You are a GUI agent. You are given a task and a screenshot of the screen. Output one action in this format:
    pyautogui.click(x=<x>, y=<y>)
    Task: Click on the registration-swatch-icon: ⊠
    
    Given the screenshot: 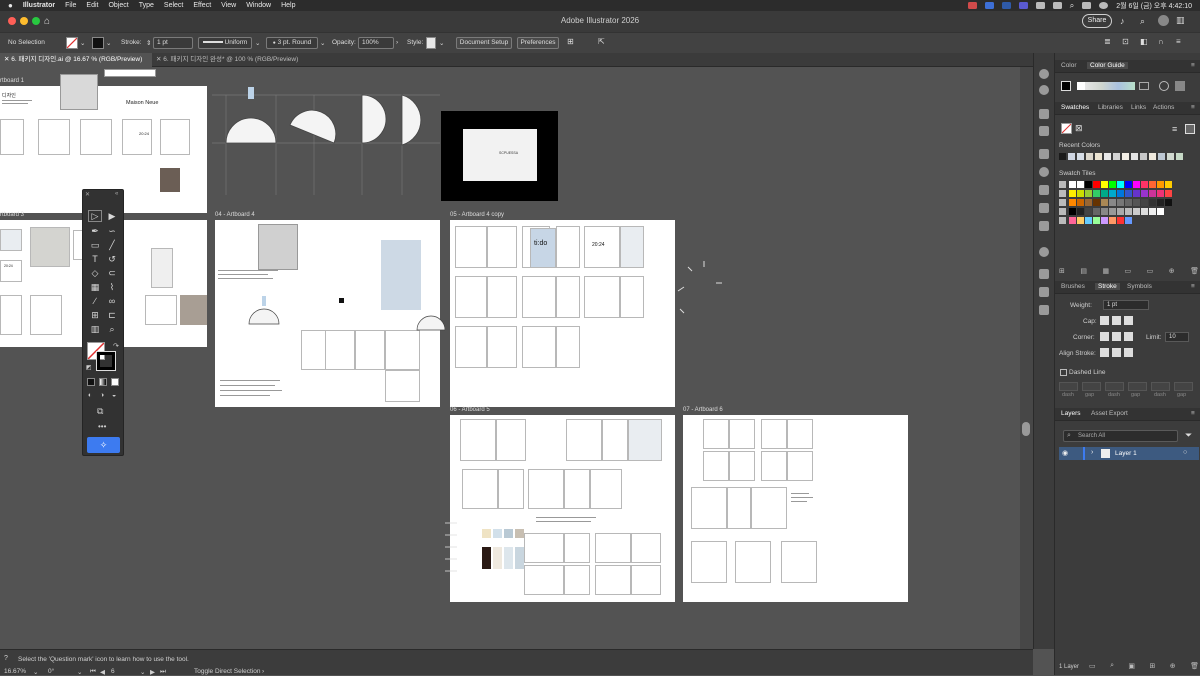 What is the action you would take?
    pyautogui.click(x=1079, y=128)
    